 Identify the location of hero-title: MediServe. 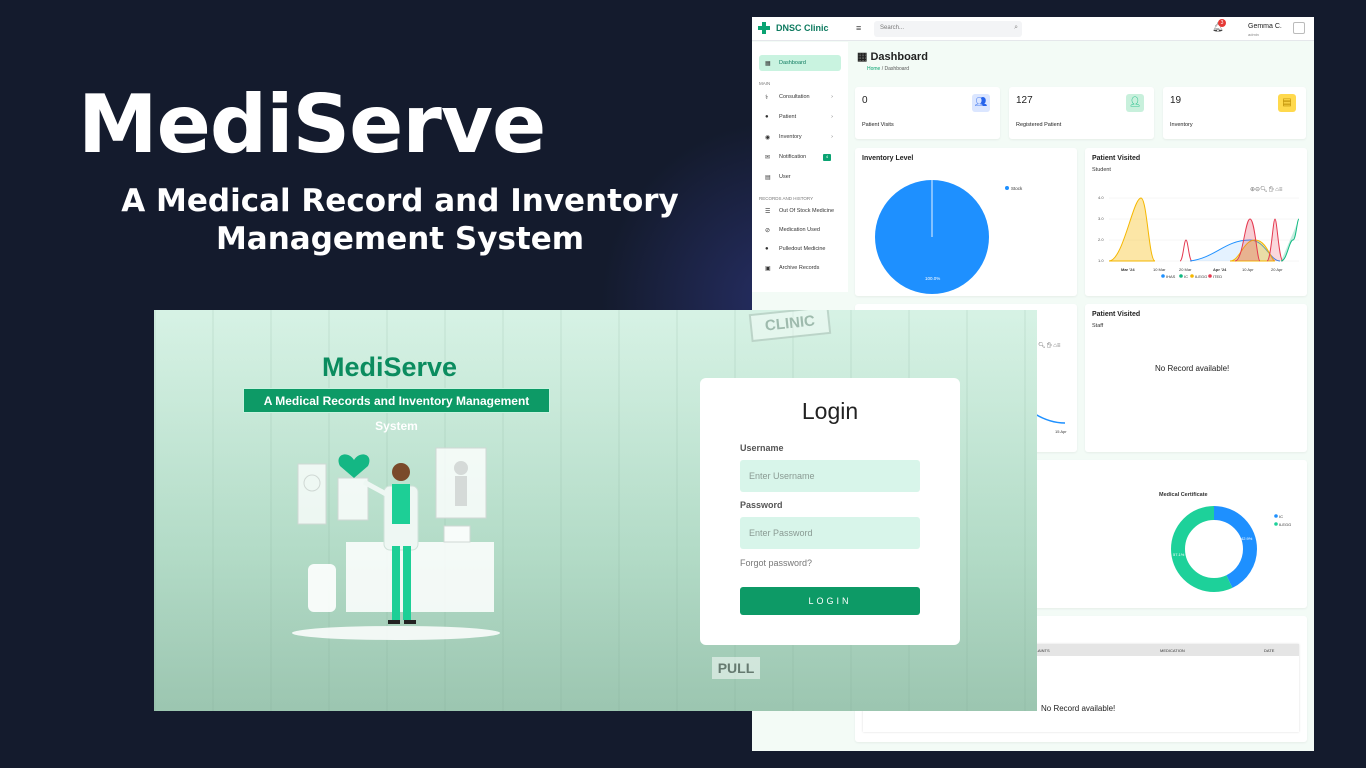
(312, 124).